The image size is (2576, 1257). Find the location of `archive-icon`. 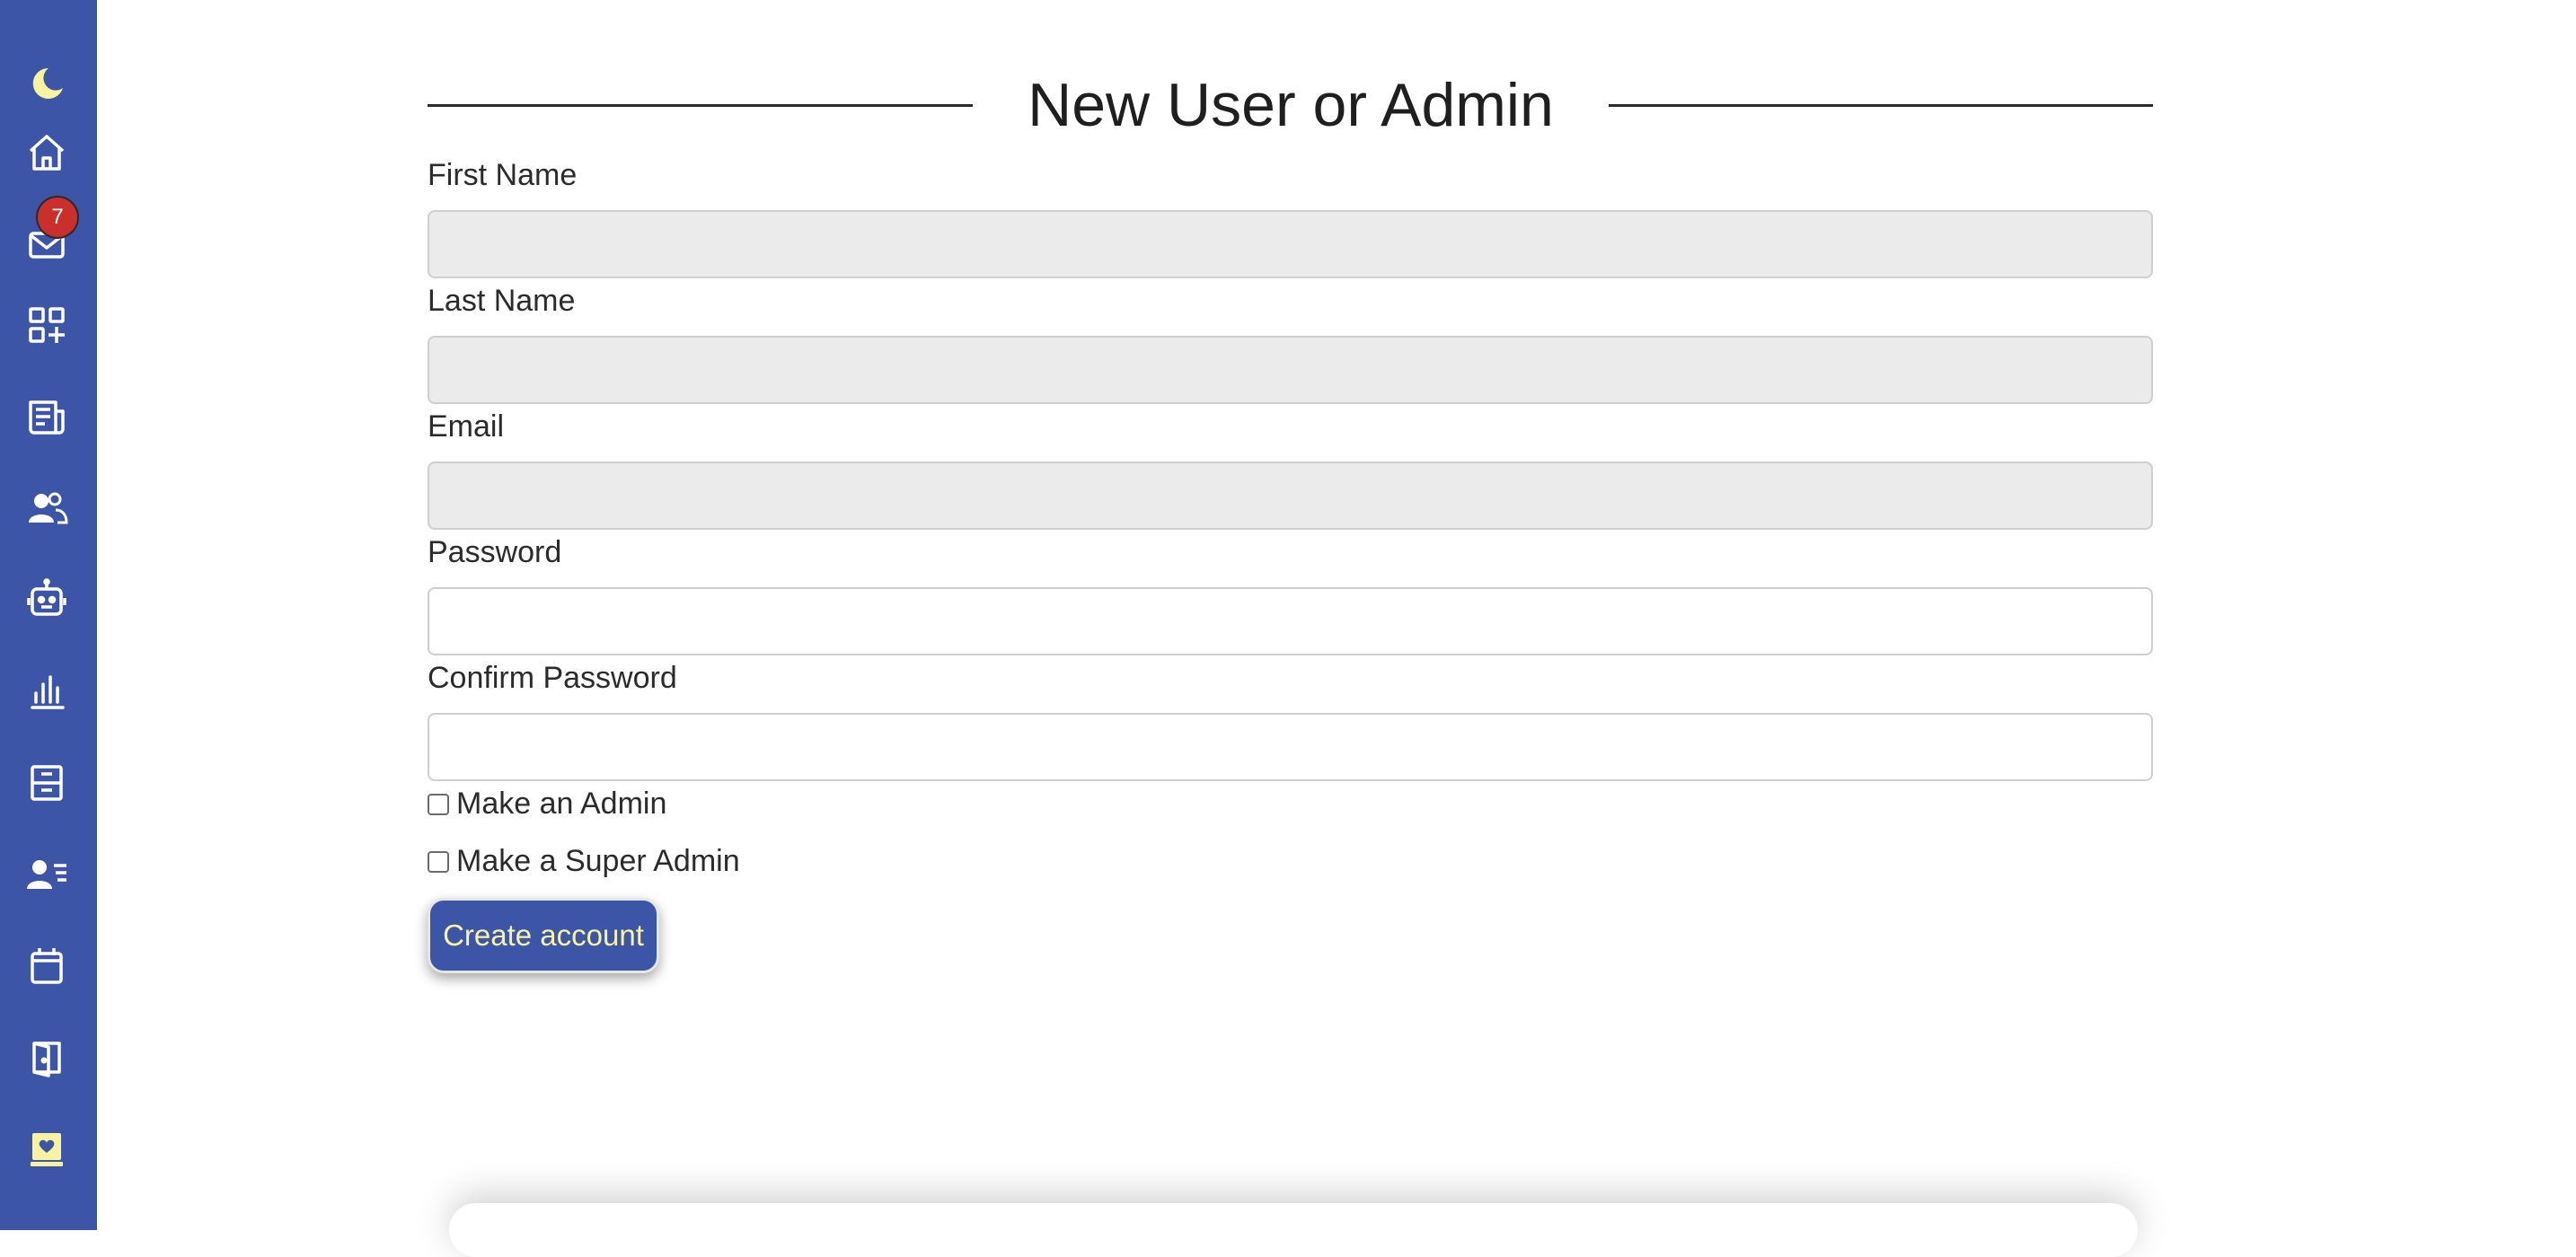

archive-icon is located at coordinates (47, 783).